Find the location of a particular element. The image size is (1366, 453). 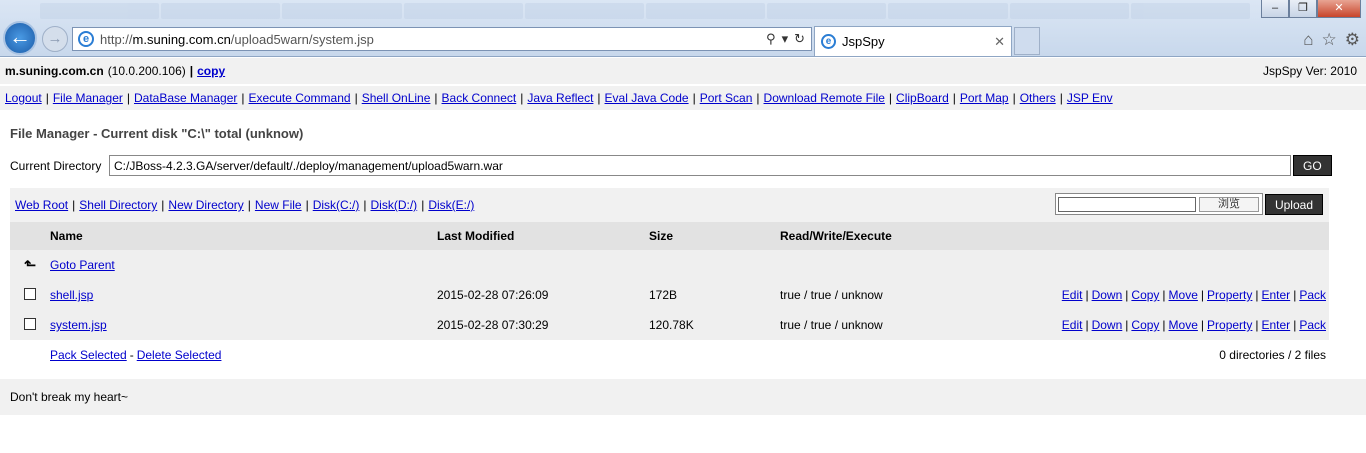

upload-file-field is located at coordinates (1127, 204).